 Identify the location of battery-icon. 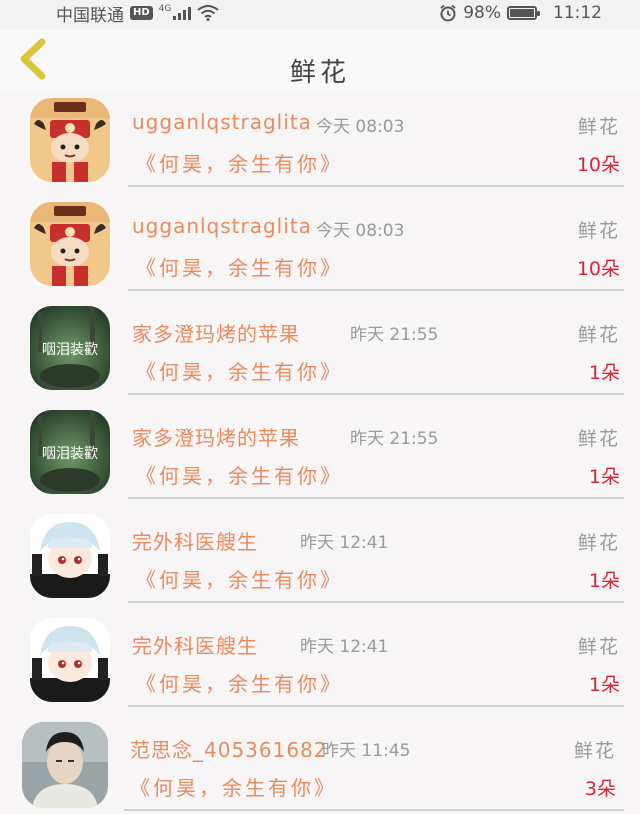
(523, 13).